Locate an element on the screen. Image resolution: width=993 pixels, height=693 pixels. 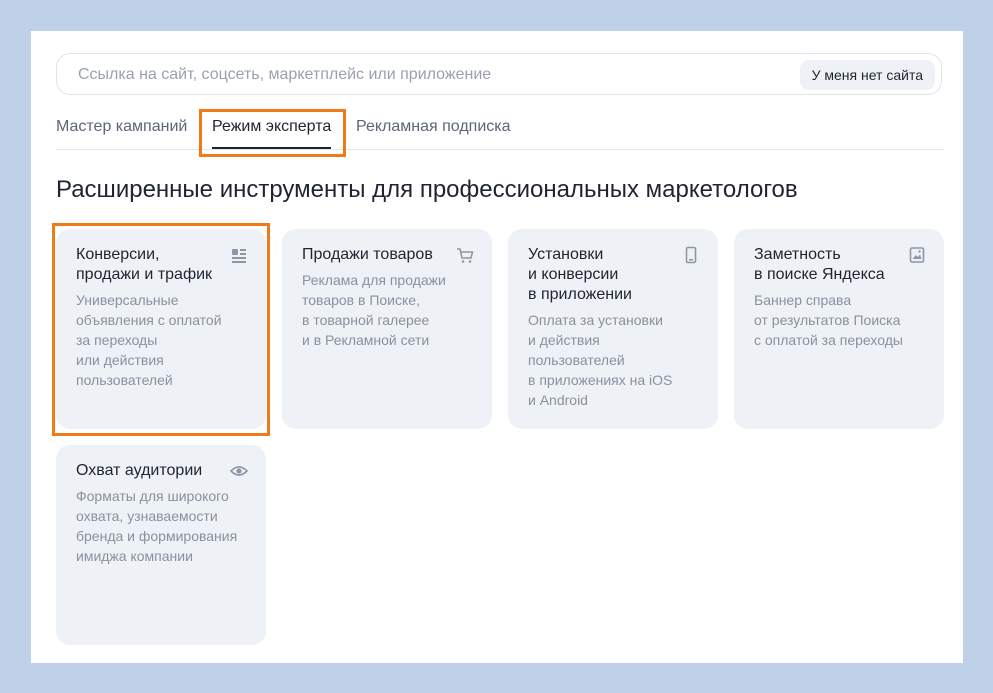
tab-ad-subscription: Рекламная подписка is located at coordinates (433, 129).